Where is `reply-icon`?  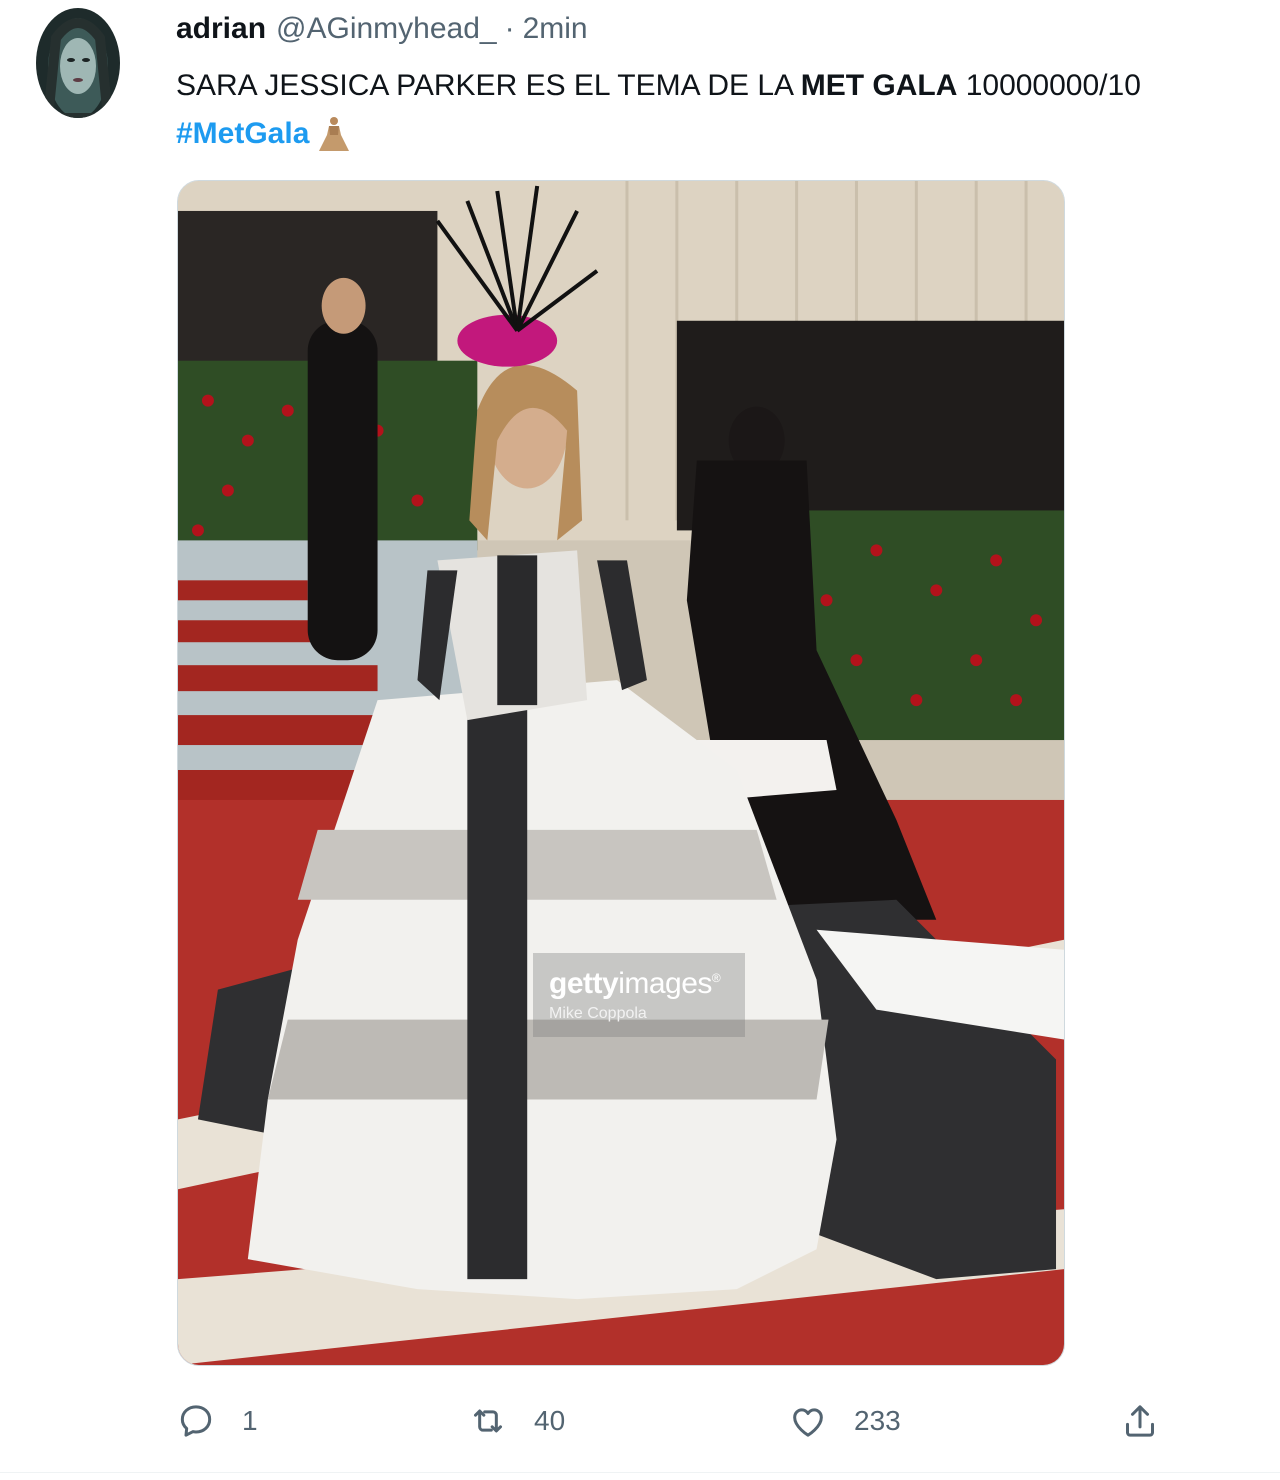 reply-icon is located at coordinates (196, 1421).